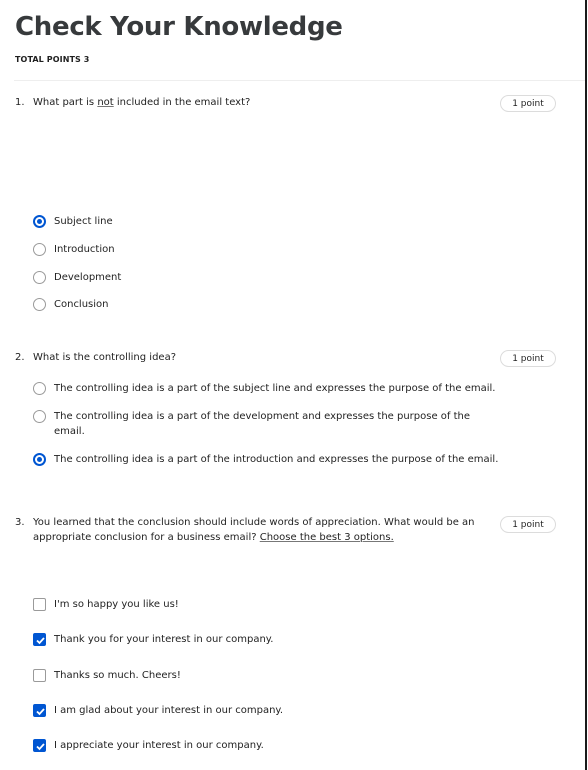  Describe the element at coordinates (20, 102) in the screenshot. I see `question-number: 1.` at that location.